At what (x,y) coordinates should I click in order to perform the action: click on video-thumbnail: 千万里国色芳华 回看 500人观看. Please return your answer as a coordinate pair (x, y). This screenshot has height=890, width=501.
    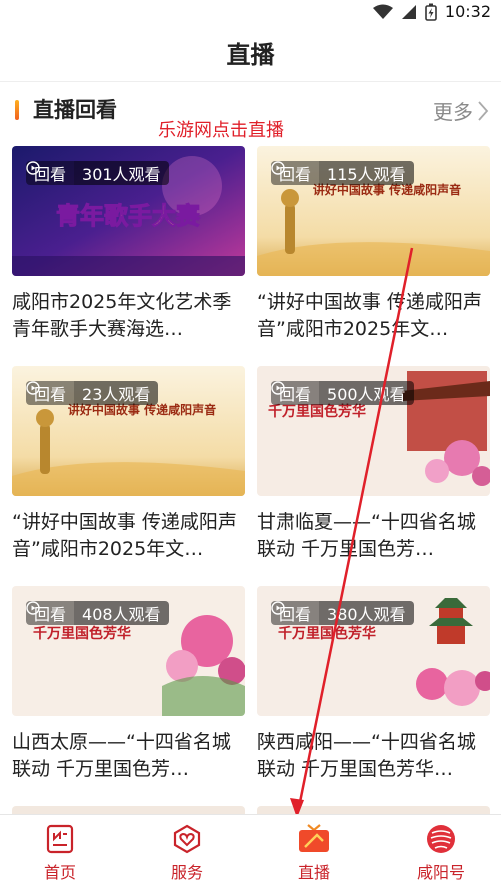
    Looking at the image, I should click on (373, 431).